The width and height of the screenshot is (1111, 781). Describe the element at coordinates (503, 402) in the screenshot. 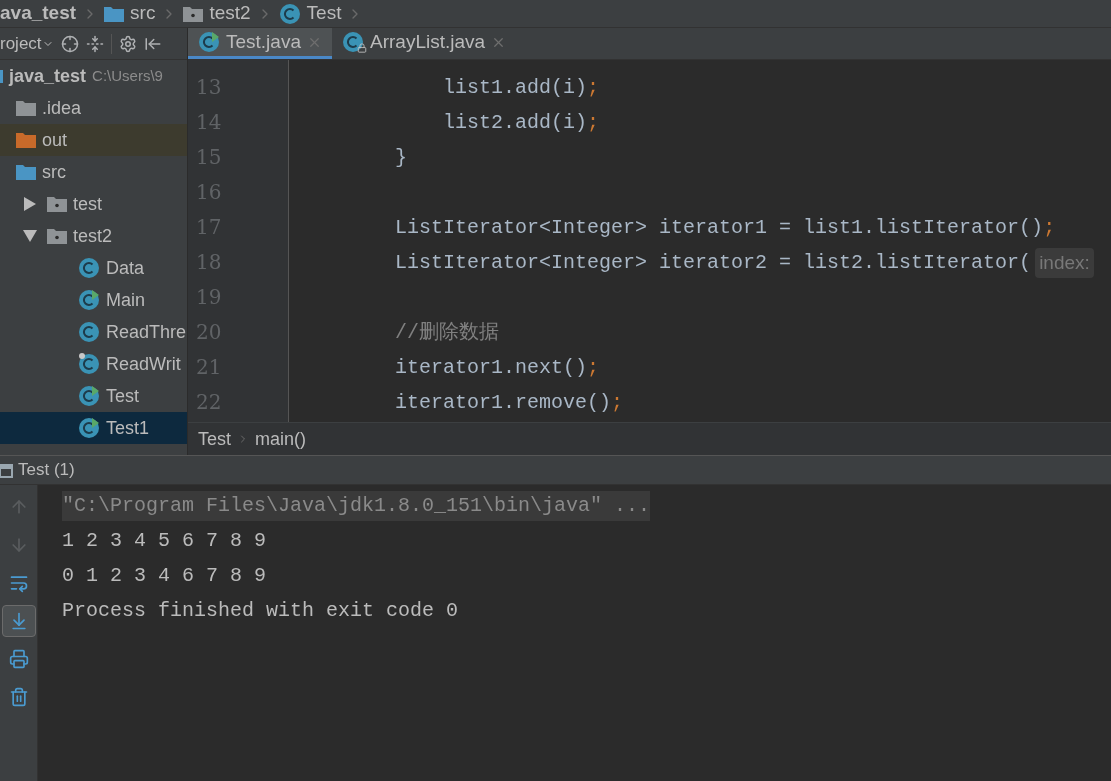

I see `code-text: iterator1.remove()` at that location.